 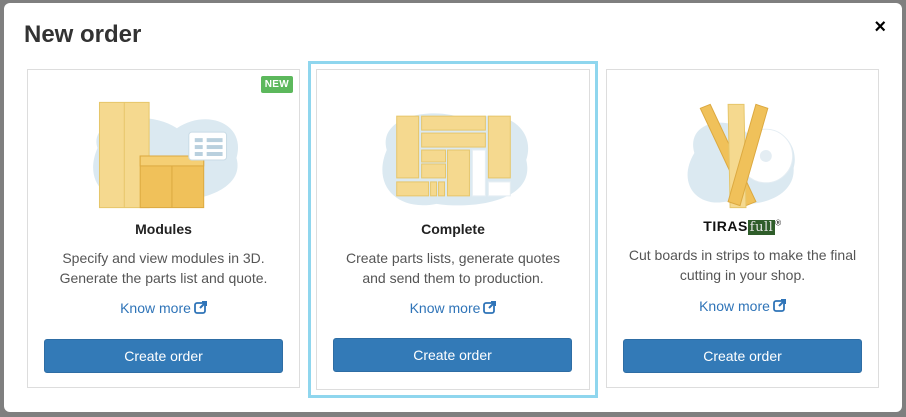 What do you see at coordinates (163, 356) in the screenshot?
I see `create-order-button-modules: Create order` at bounding box center [163, 356].